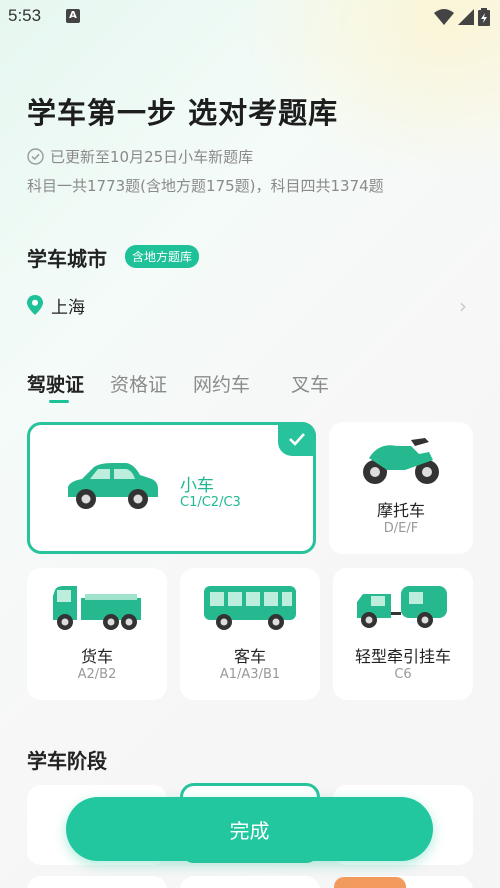 This screenshot has width=500, height=888. I want to click on city-section-title: 学车城市, so click(67, 259).